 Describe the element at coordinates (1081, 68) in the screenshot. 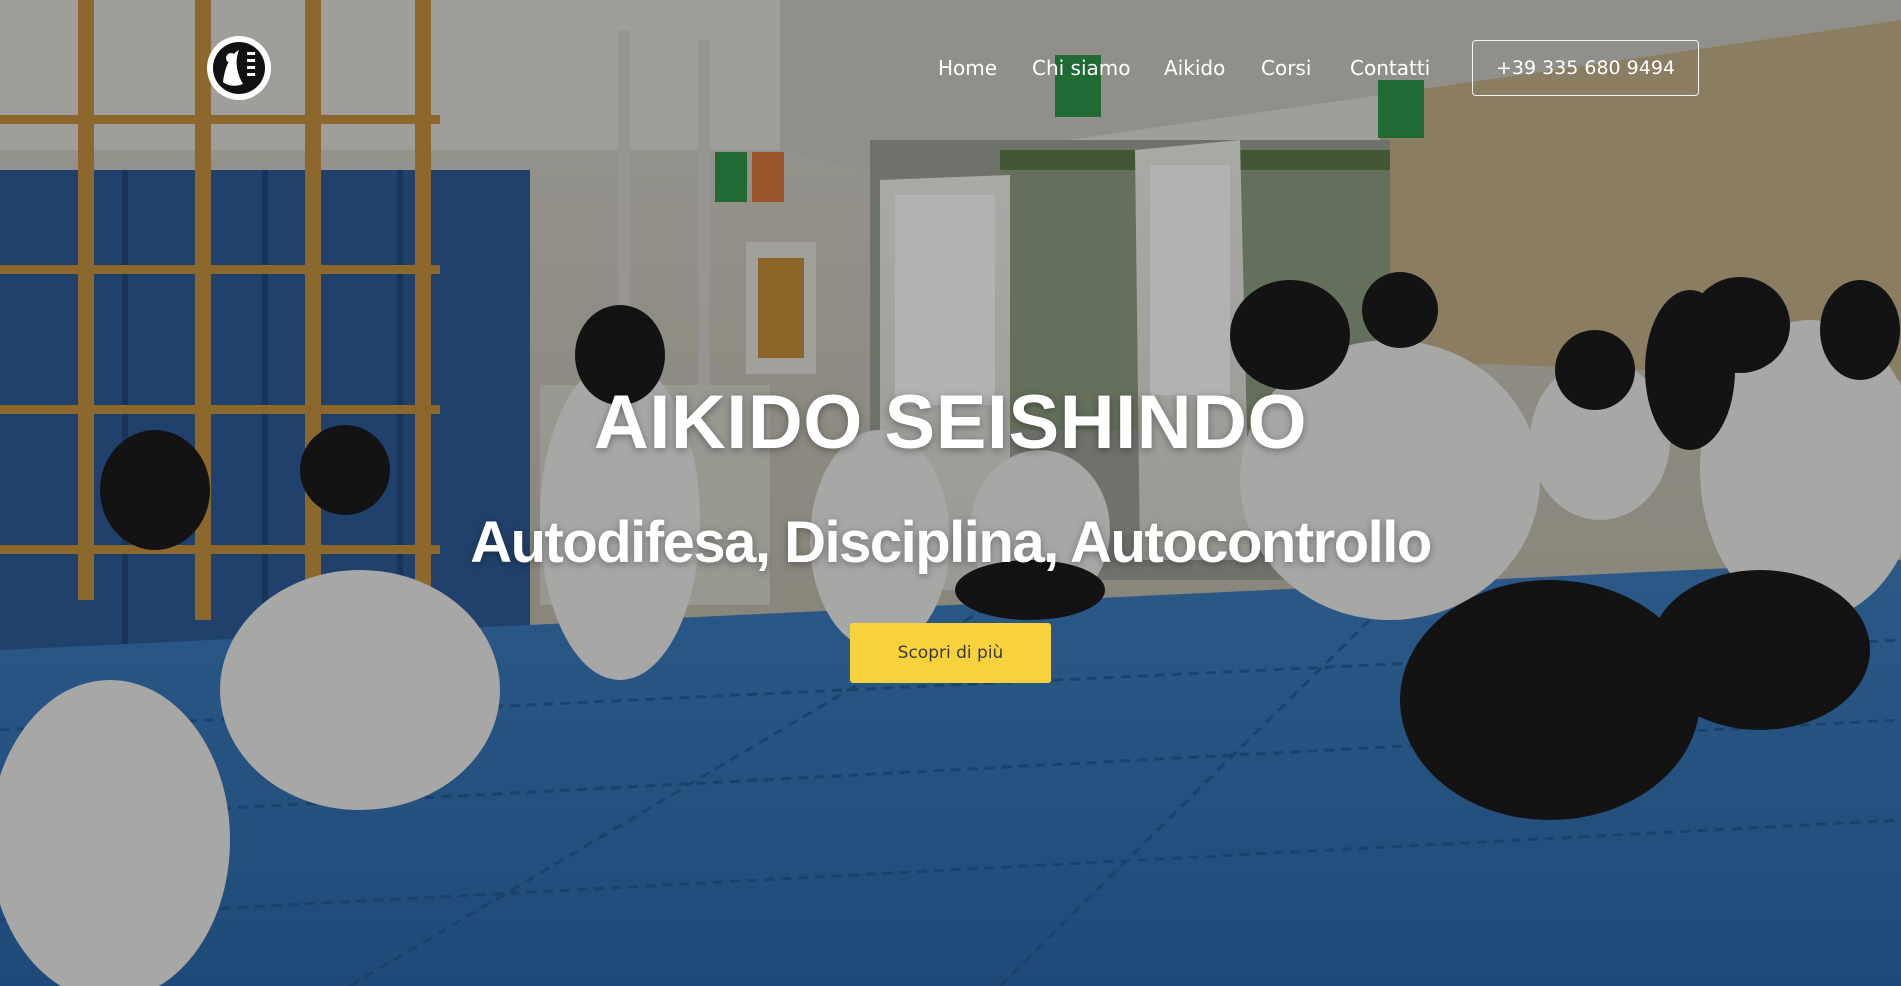

I see `nav-chi-siamo: Chi siamo` at that location.